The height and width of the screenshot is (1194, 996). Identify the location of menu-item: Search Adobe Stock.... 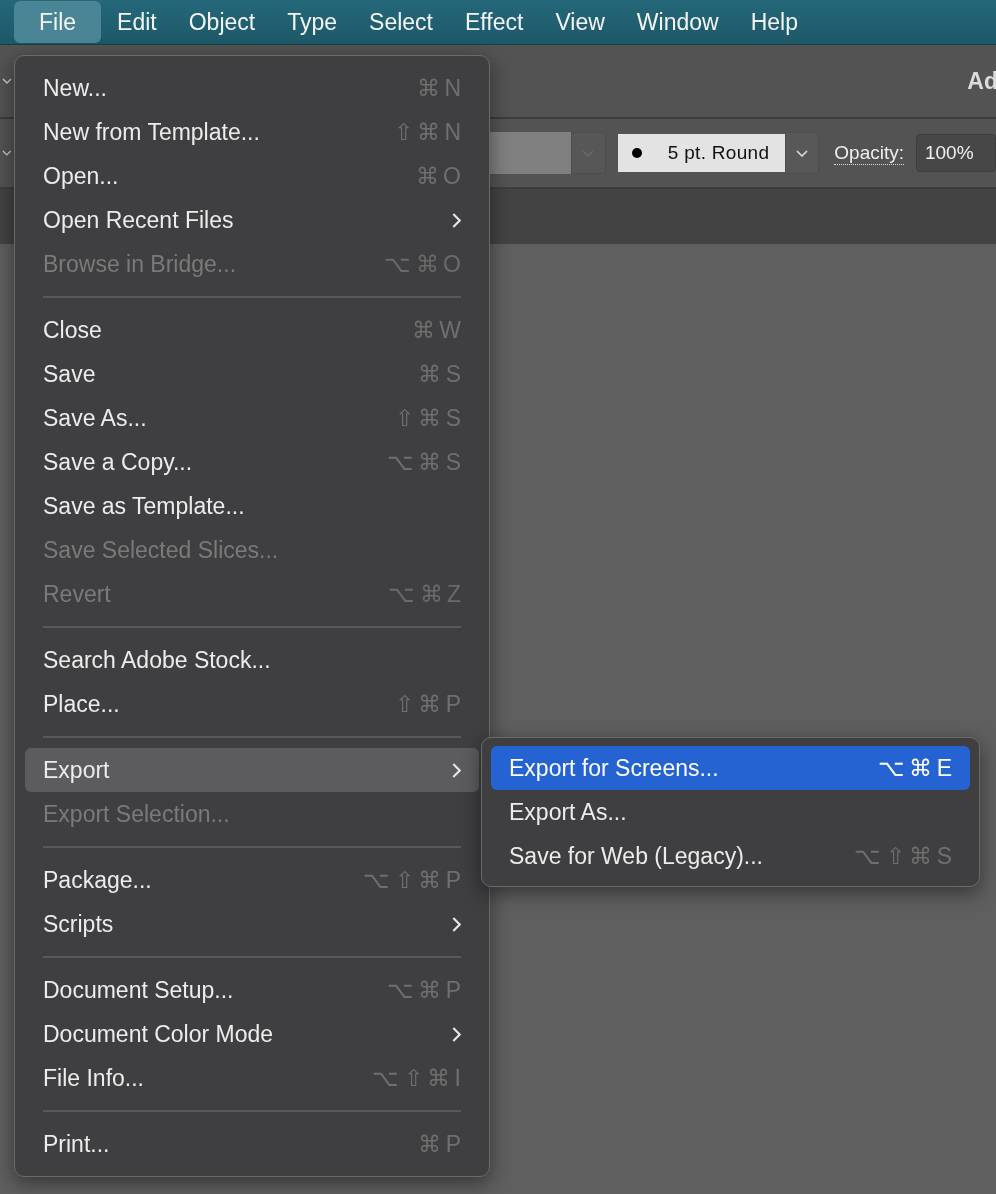
(252, 660).